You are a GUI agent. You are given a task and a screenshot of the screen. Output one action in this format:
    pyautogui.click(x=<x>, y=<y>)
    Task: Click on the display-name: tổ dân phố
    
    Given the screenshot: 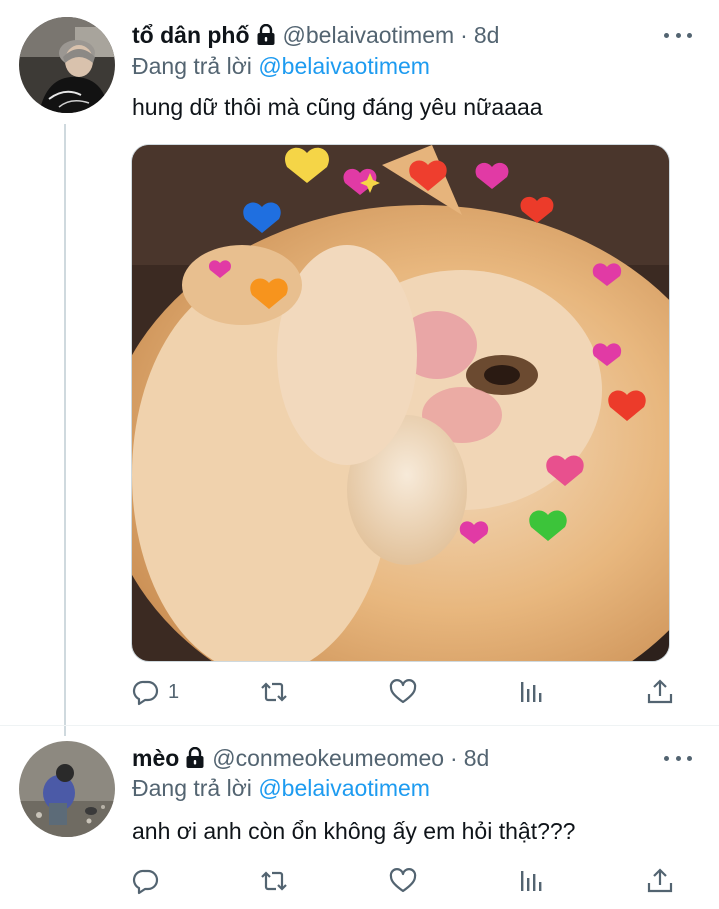 What is the action you would take?
    pyautogui.click(x=191, y=35)
    